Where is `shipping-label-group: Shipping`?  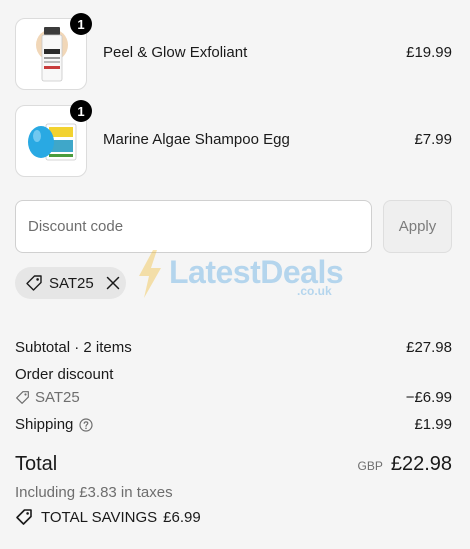
shipping-label-group: Shipping is located at coordinates (54, 424).